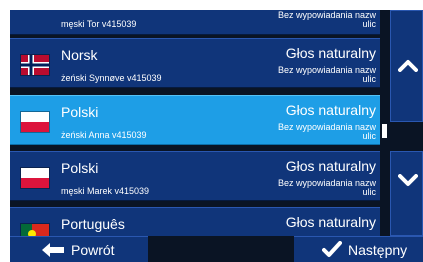 The height and width of the screenshot is (262, 423). I want to click on back-button-label: Powrót, so click(93, 250).